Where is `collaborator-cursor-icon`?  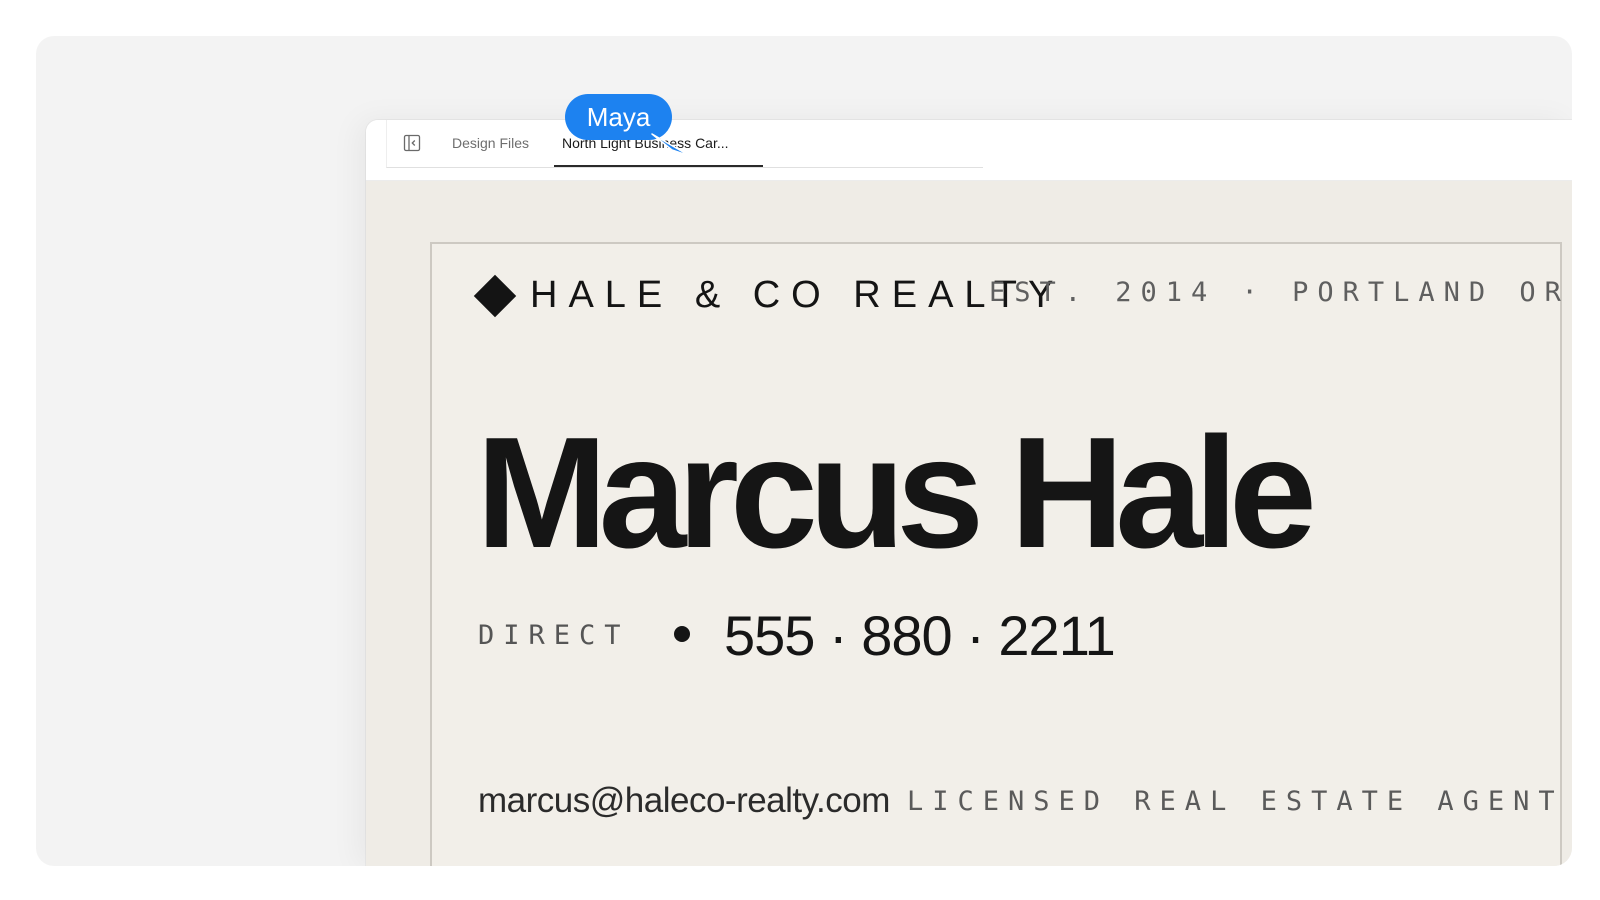
collaborator-cursor-icon is located at coordinates (671, 145).